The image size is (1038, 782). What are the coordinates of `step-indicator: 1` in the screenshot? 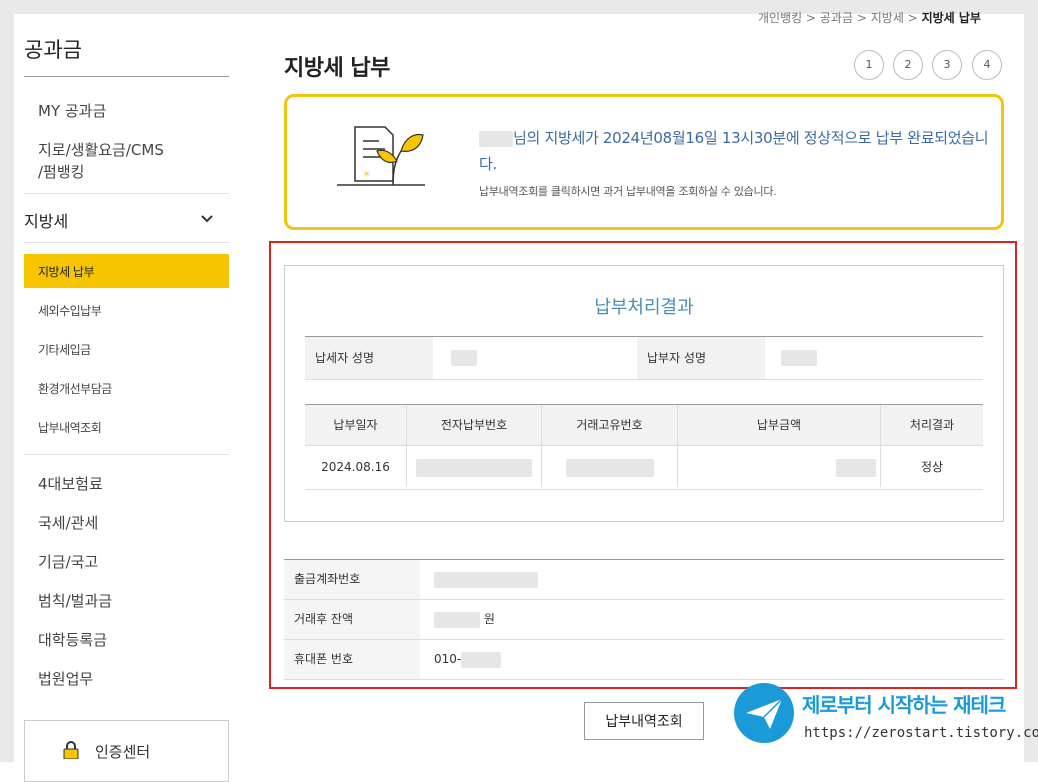 It's located at (869, 65).